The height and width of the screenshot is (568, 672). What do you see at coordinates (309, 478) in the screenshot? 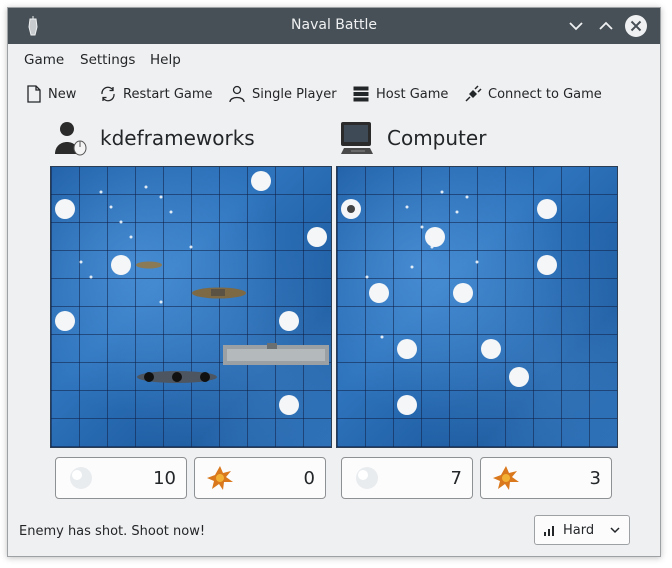
I see `player-hits-value: 0` at bounding box center [309, 478].